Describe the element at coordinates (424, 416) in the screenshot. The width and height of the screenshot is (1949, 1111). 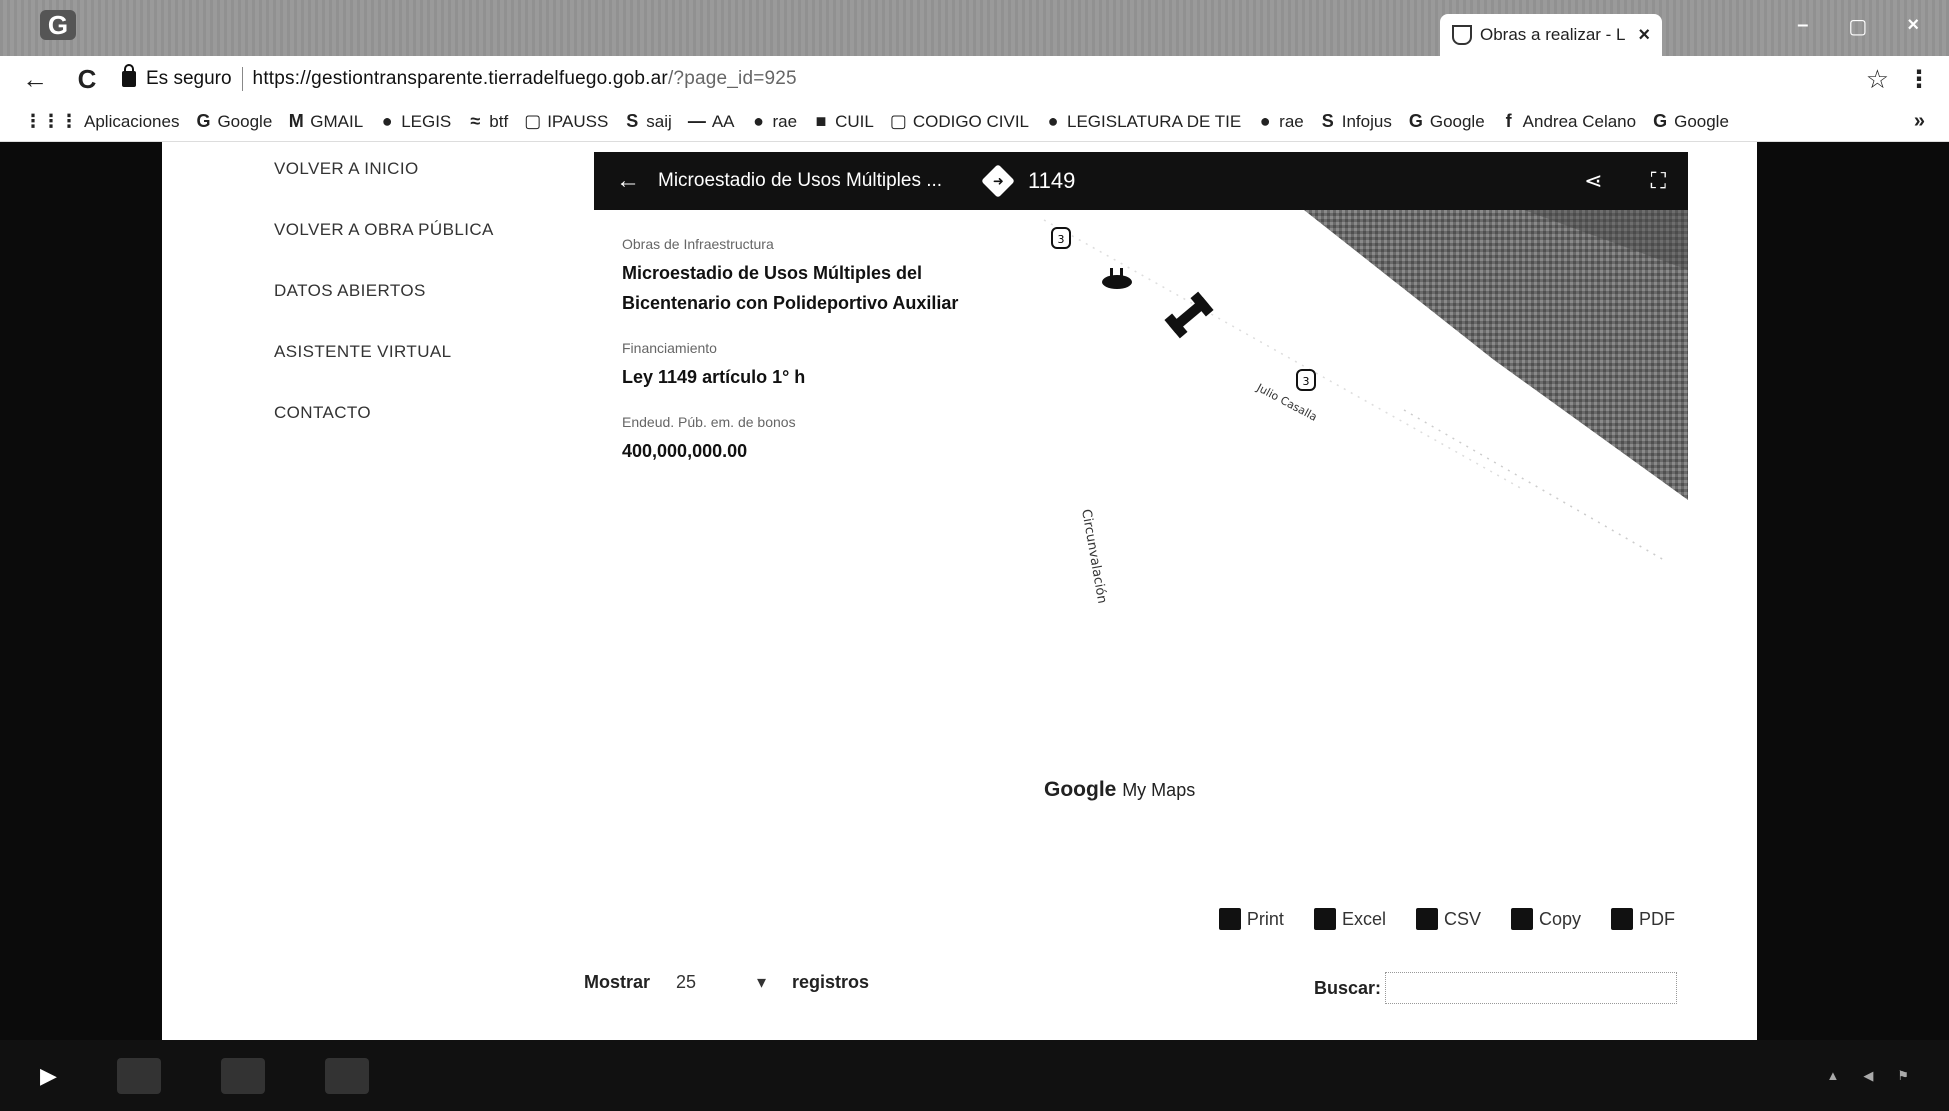
I see `menu-item-contacto: CONTACTO` at that location.